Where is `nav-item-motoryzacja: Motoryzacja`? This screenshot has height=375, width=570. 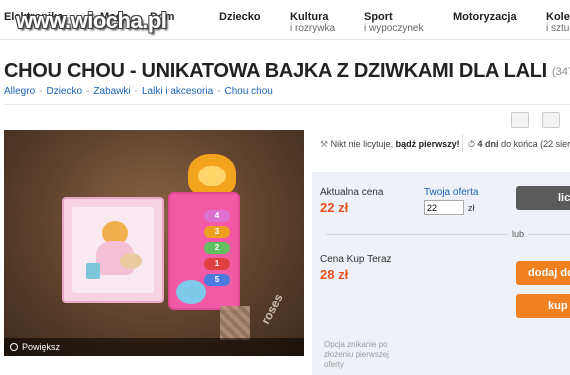
nav-item-motoryzacja: Motoryzacja is located at coordinates (485, 17).